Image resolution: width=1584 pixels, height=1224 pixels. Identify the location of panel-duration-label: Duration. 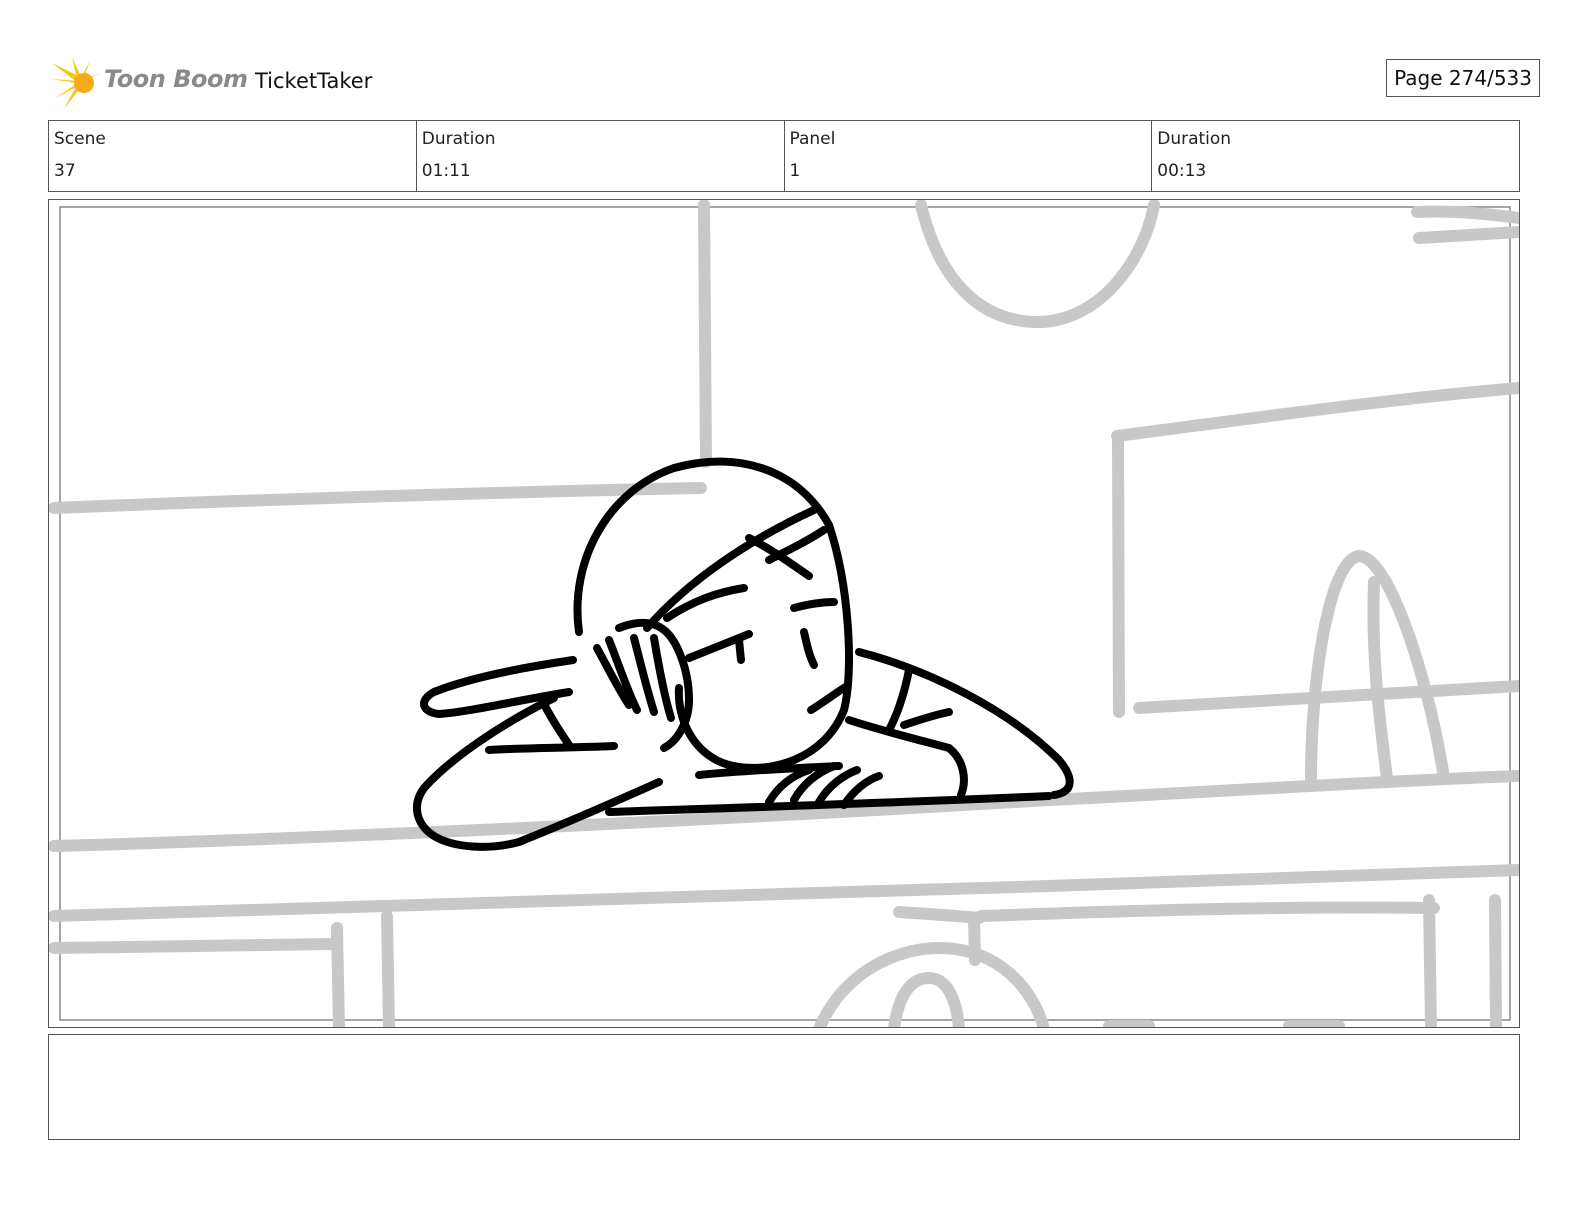
(1194, 139).